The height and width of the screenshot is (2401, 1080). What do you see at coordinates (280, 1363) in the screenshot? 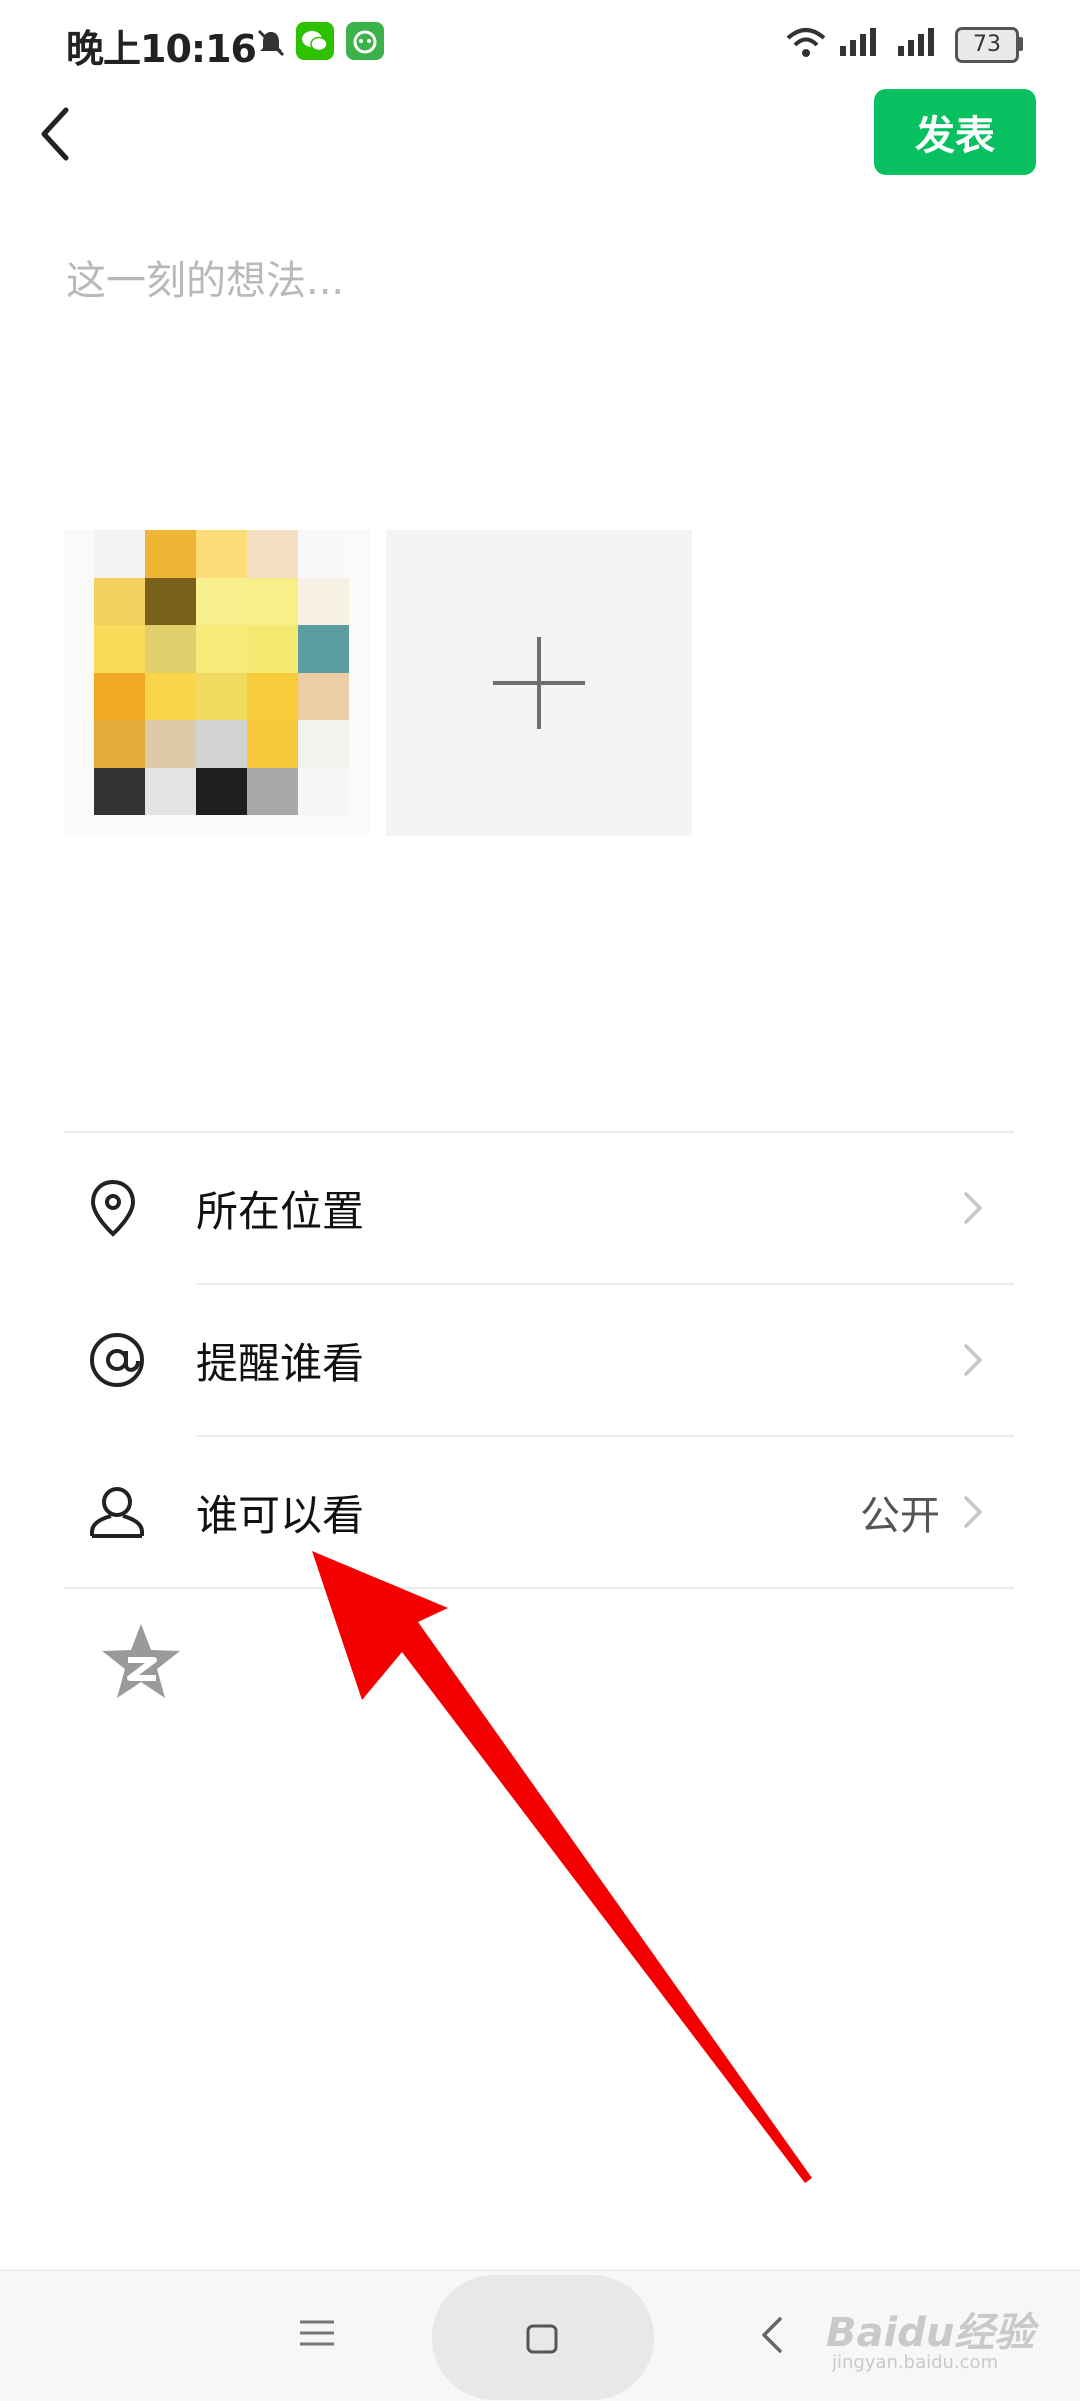
I see `option-label: 提醒谁看` at bounding box center [280, 1363].